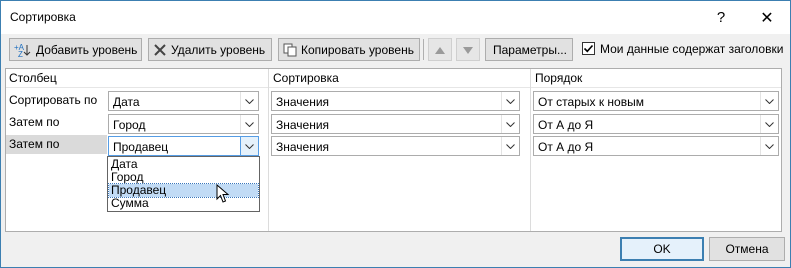 Image resolution: width=791 pixels, height=268 pixels. I want to click on add-level-label: Добавить уровень, so click(87, 49).